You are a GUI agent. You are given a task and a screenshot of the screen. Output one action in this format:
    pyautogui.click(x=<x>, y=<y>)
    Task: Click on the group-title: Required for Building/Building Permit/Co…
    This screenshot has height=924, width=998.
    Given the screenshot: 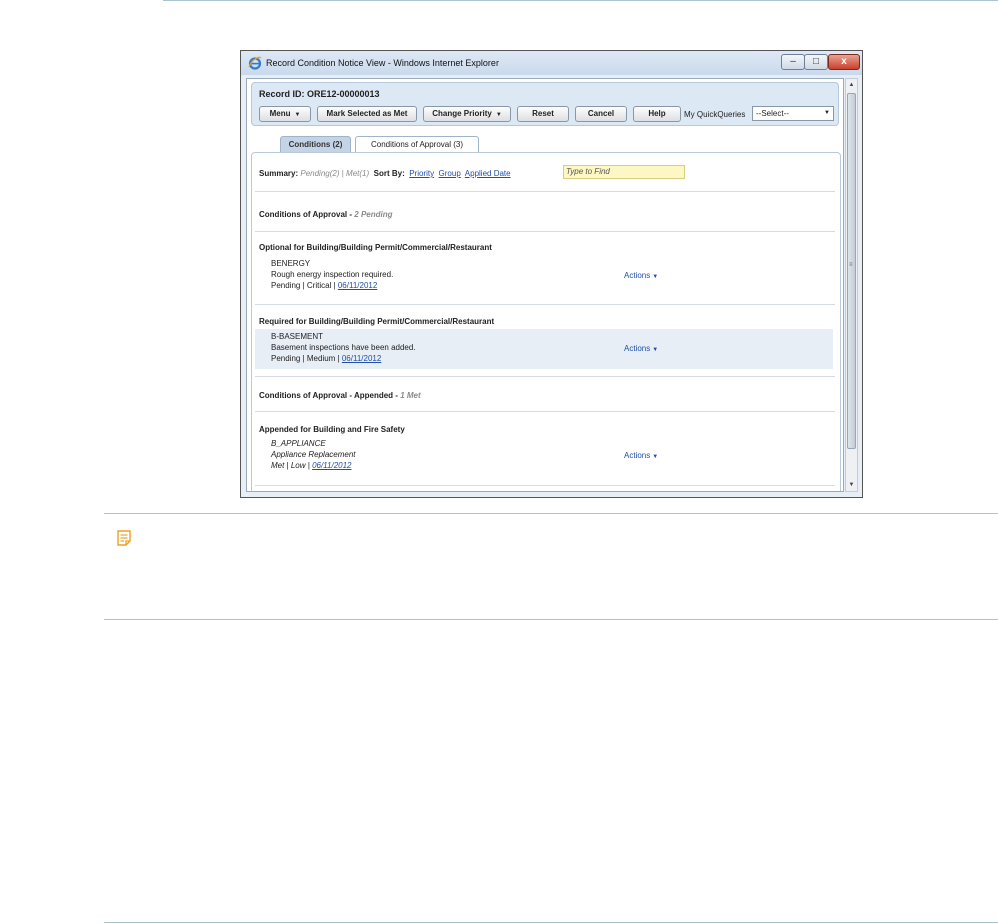 What is the action you would take?
    pyautogui.click(x=377, y=321)
    